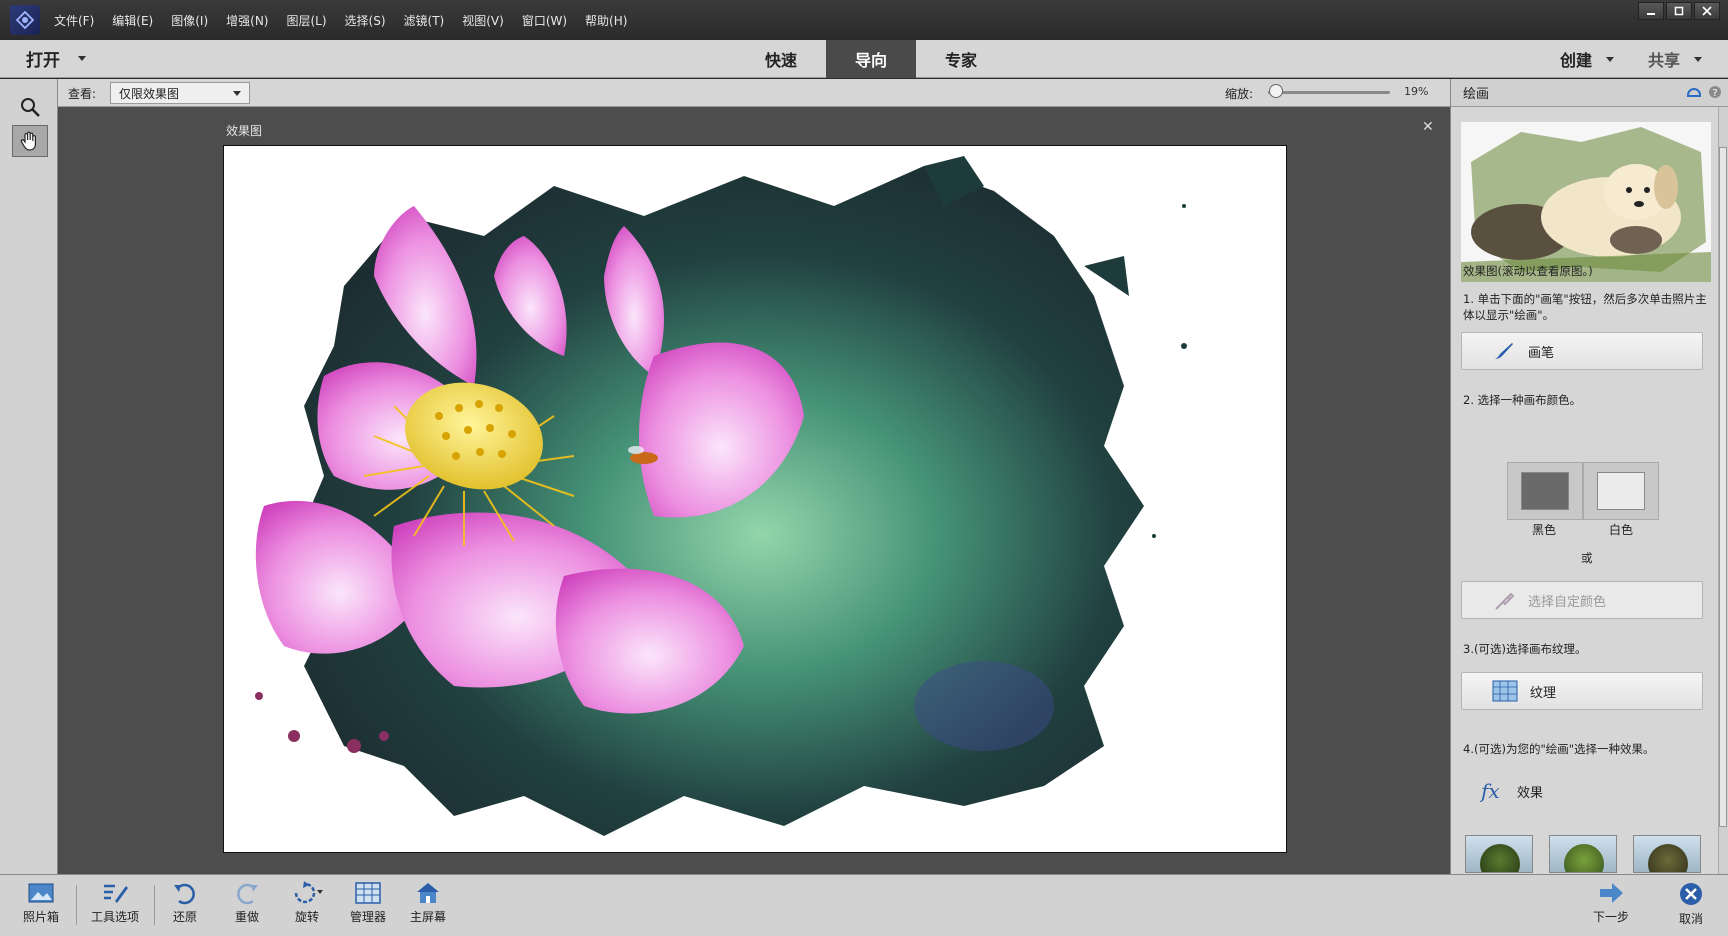 This screenshot has width=1728, height=936. Describe the element at coordinates (74, 20) in the screenshot. I see `menu-file: 文件(F)` at that location.